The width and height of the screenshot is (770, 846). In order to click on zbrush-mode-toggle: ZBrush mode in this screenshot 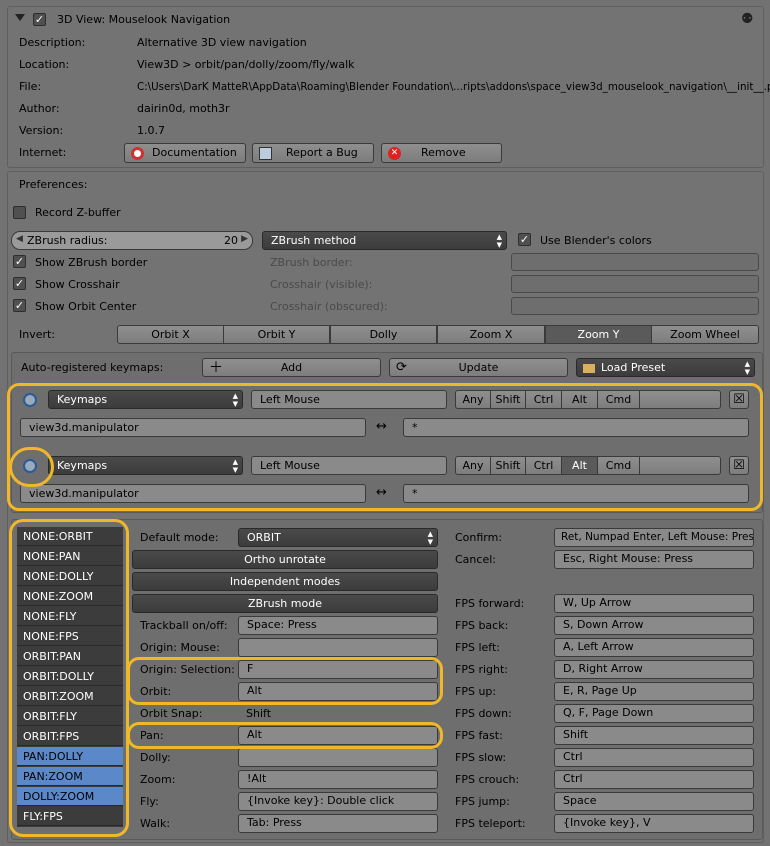, I will do `click(285, 603)`.